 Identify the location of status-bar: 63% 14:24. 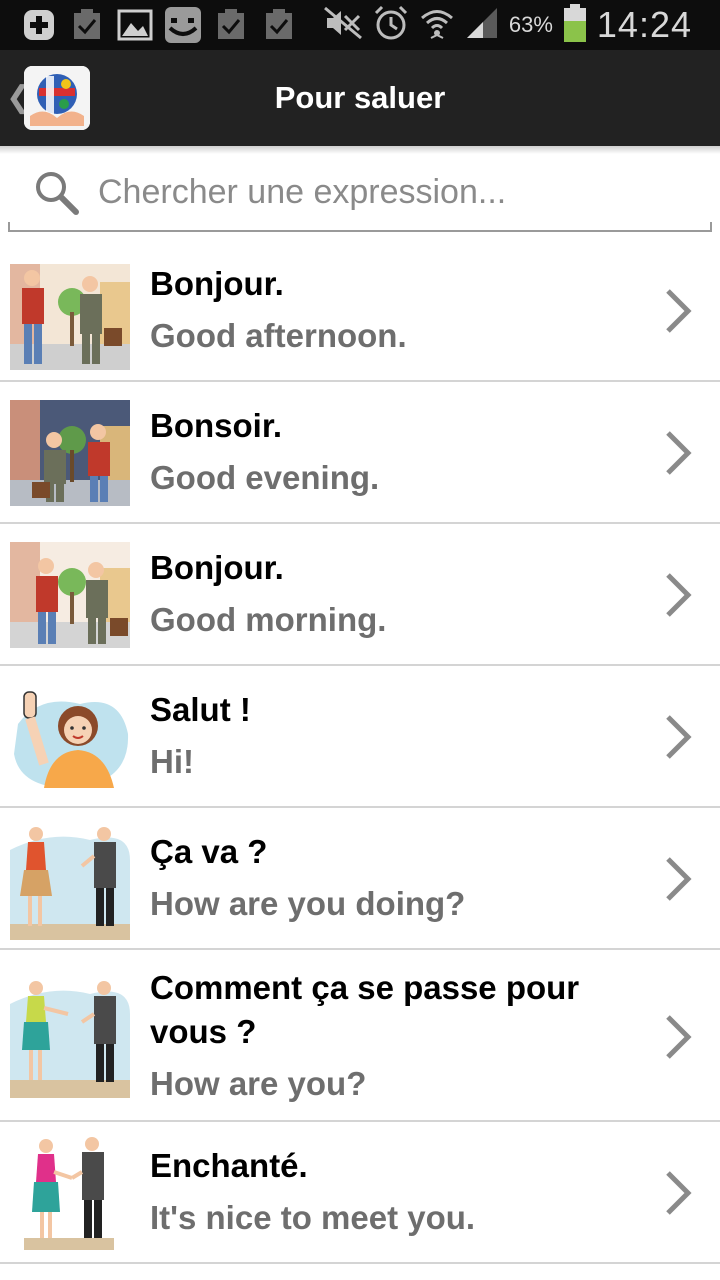
(360, 25).